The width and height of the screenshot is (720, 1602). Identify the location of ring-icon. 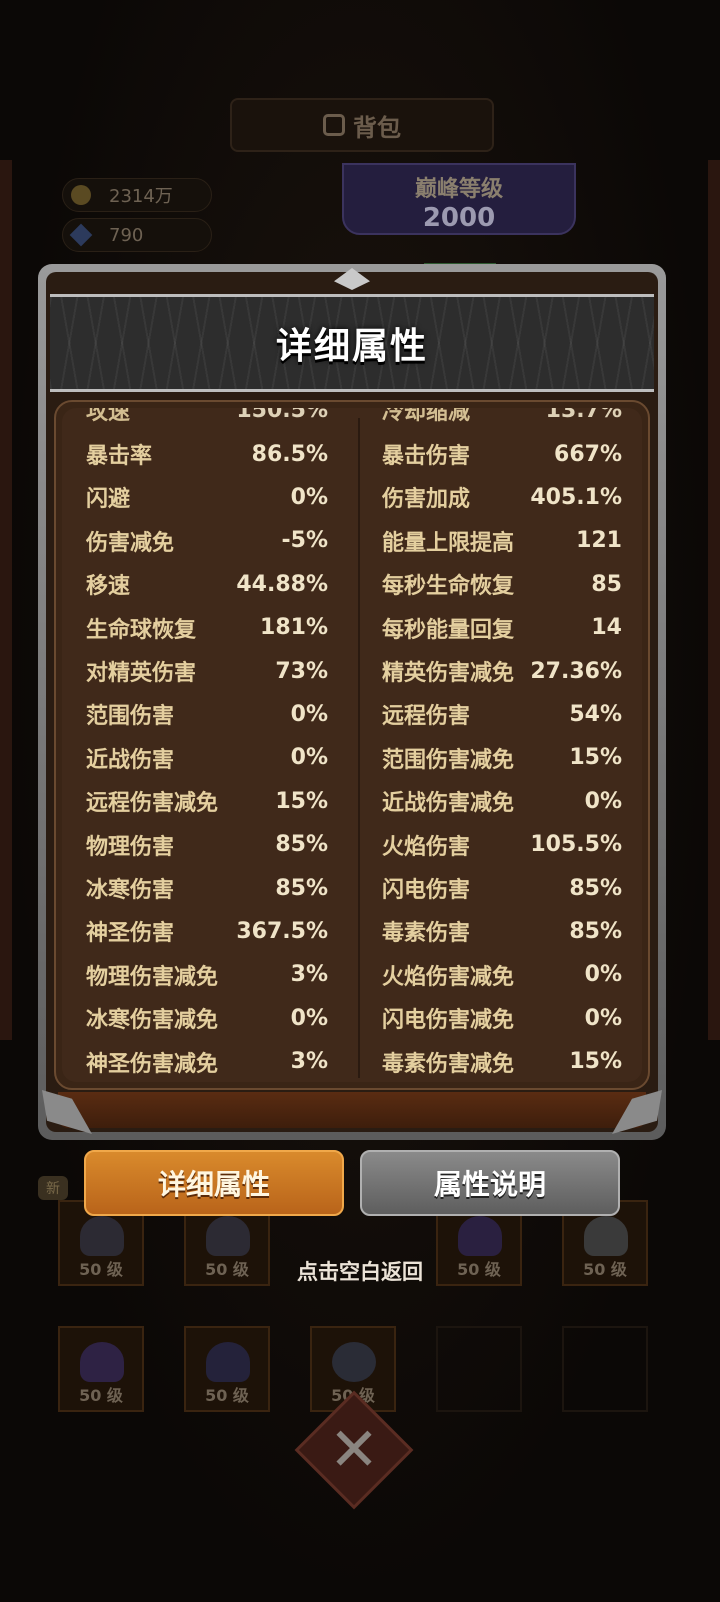
(354, 1362).